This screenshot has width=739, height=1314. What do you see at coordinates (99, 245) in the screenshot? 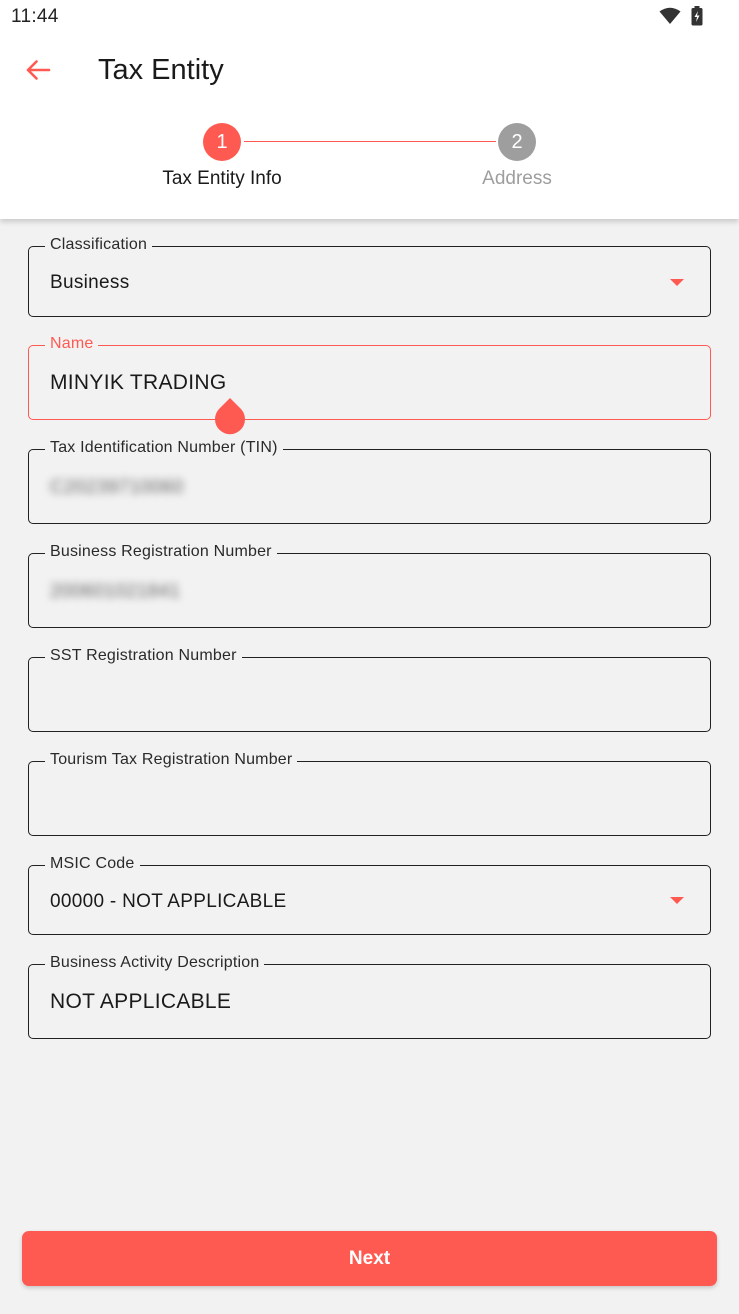
I see `classification-label: Classification` at bounding box center [99, 245].